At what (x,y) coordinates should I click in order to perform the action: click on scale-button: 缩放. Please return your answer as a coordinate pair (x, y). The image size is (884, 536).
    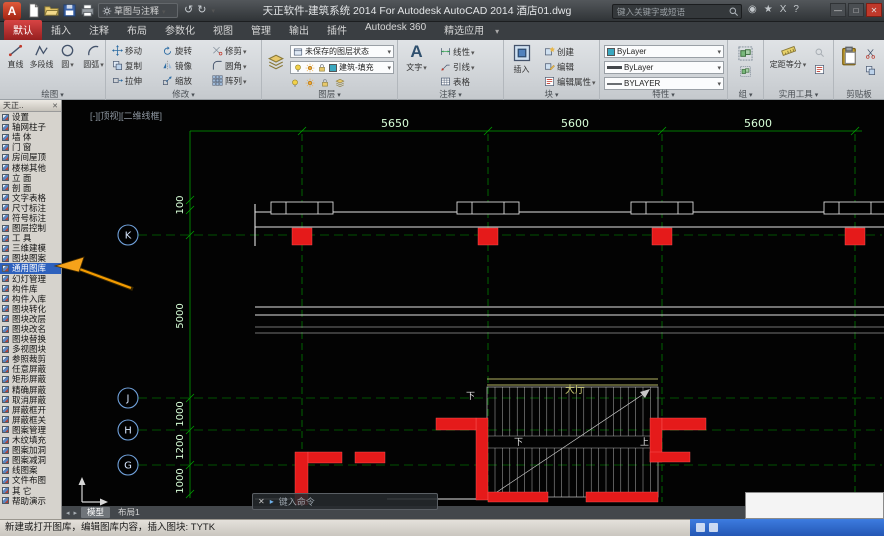
    Looking at the image, I should click on (177, 80).